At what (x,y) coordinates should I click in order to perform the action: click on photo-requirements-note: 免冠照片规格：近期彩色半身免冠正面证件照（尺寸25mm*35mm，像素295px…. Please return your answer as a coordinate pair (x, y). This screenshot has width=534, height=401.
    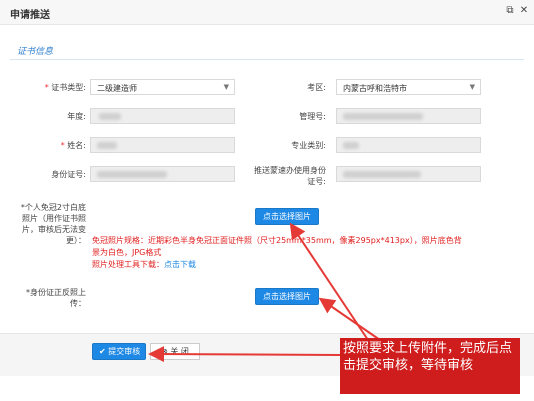
    Looking at the image, I should click on (277, 253).